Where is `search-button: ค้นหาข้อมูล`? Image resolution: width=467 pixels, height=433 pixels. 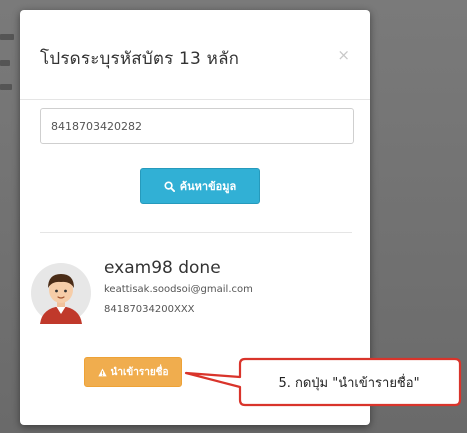
search-button: ค้นหาข้อมูล is located at coordinates (200, 186).